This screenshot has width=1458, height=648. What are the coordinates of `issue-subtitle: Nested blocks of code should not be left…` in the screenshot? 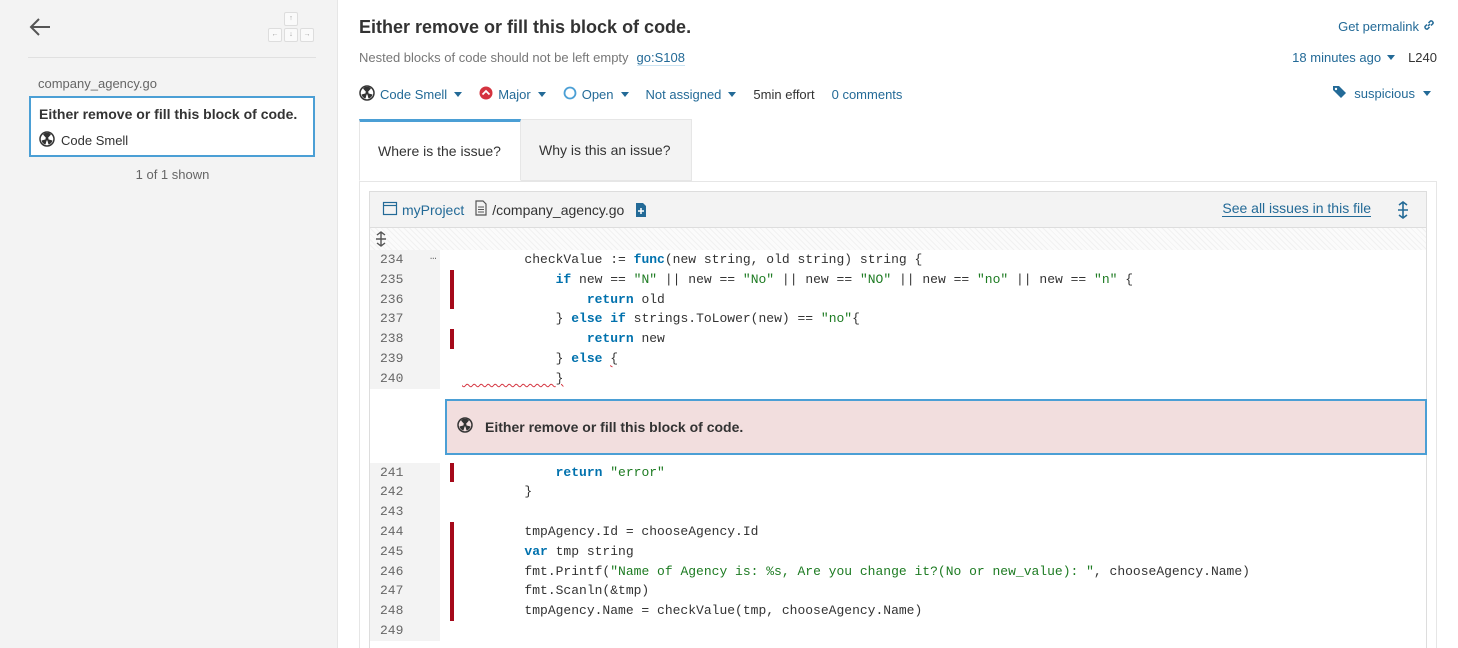 It's located at (522, 58).